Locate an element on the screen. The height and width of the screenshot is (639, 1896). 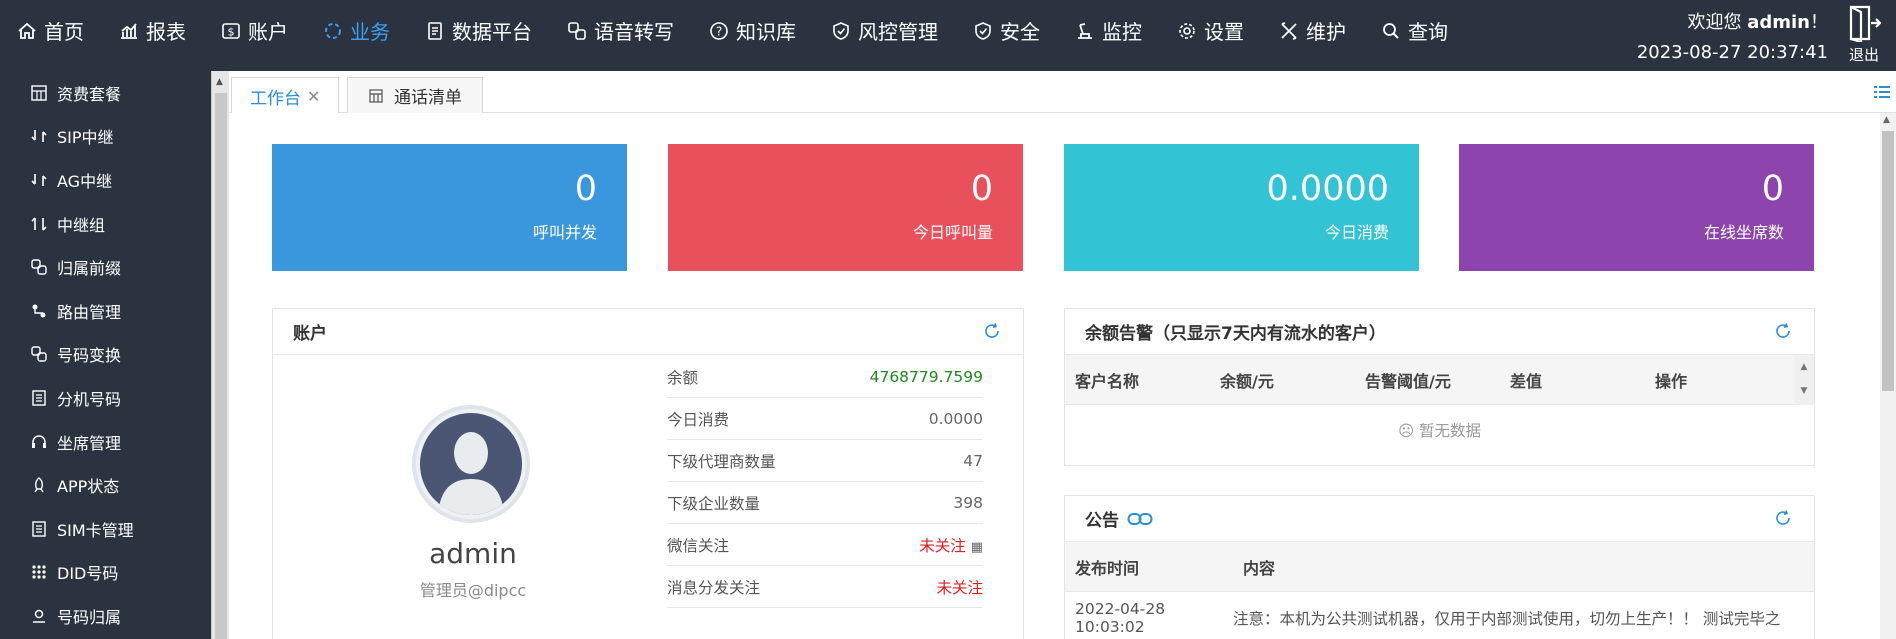
close-icon: ✕ is located at coordinates (313, 96).